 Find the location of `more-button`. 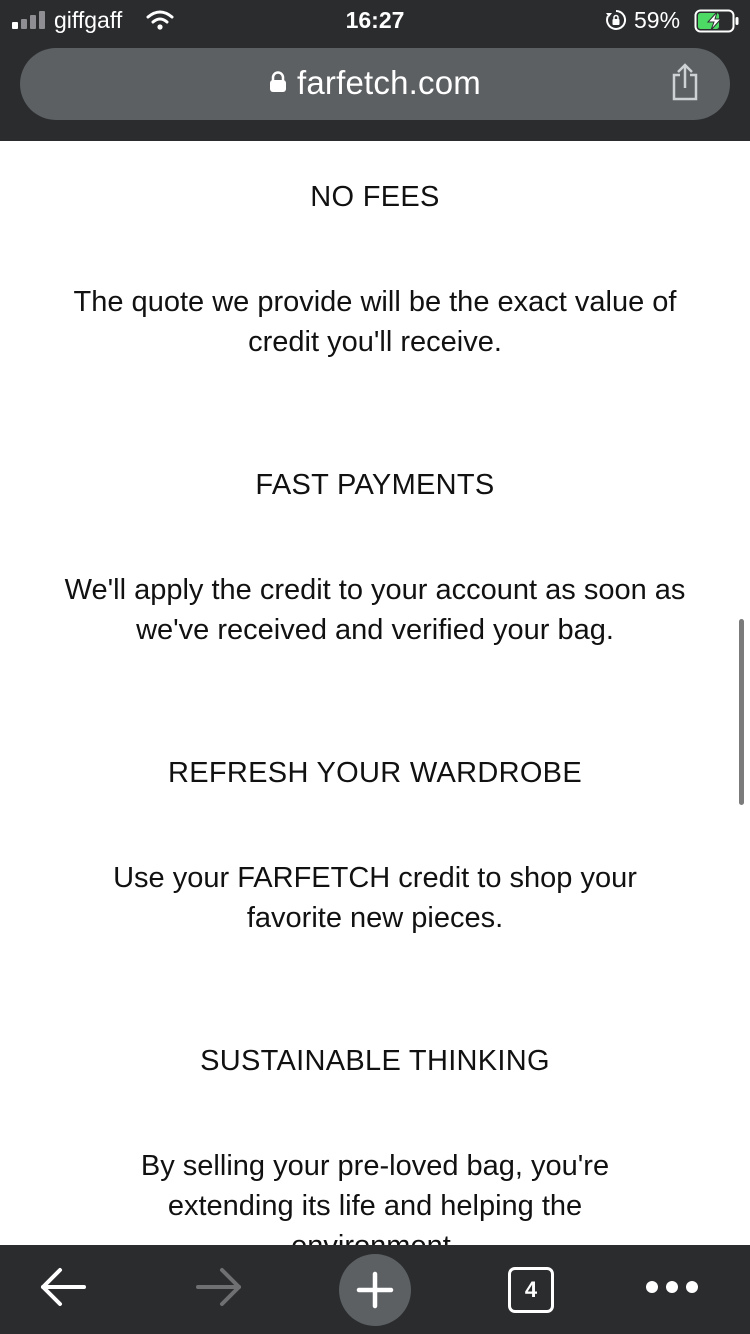

more-button is located at coordinates (672, 1289).